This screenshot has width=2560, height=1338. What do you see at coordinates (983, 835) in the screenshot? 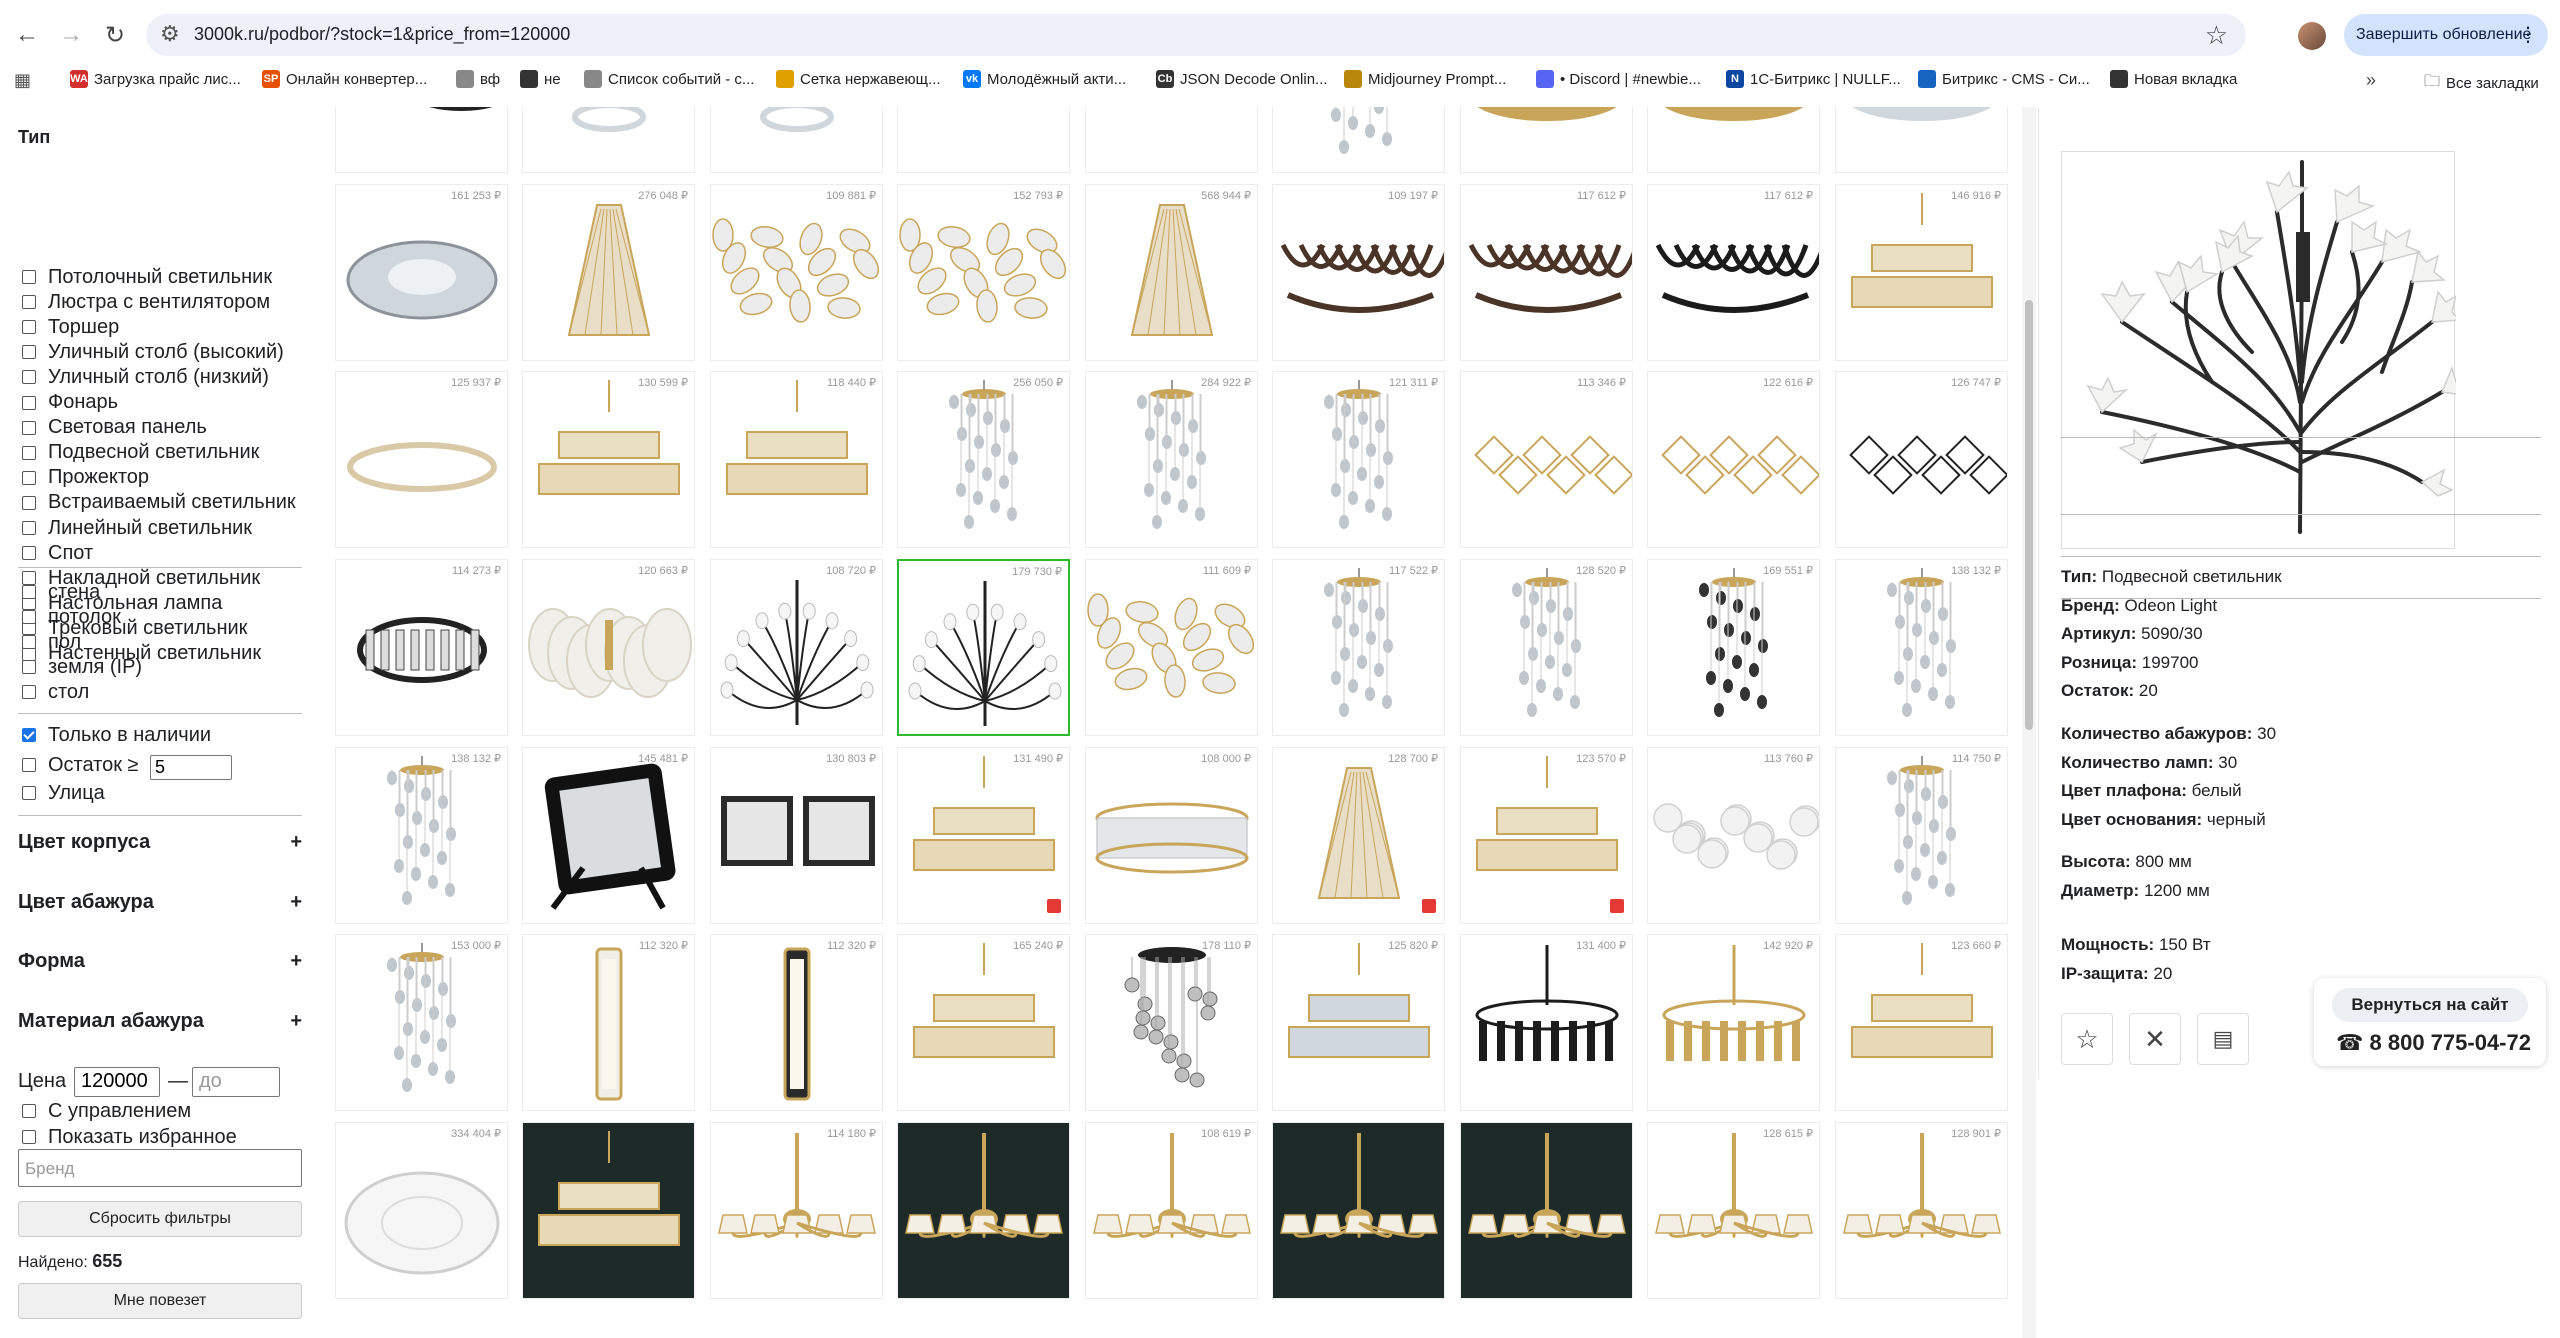
I see `product-card: 131 490 ₽` at bounding box center [983, 835].